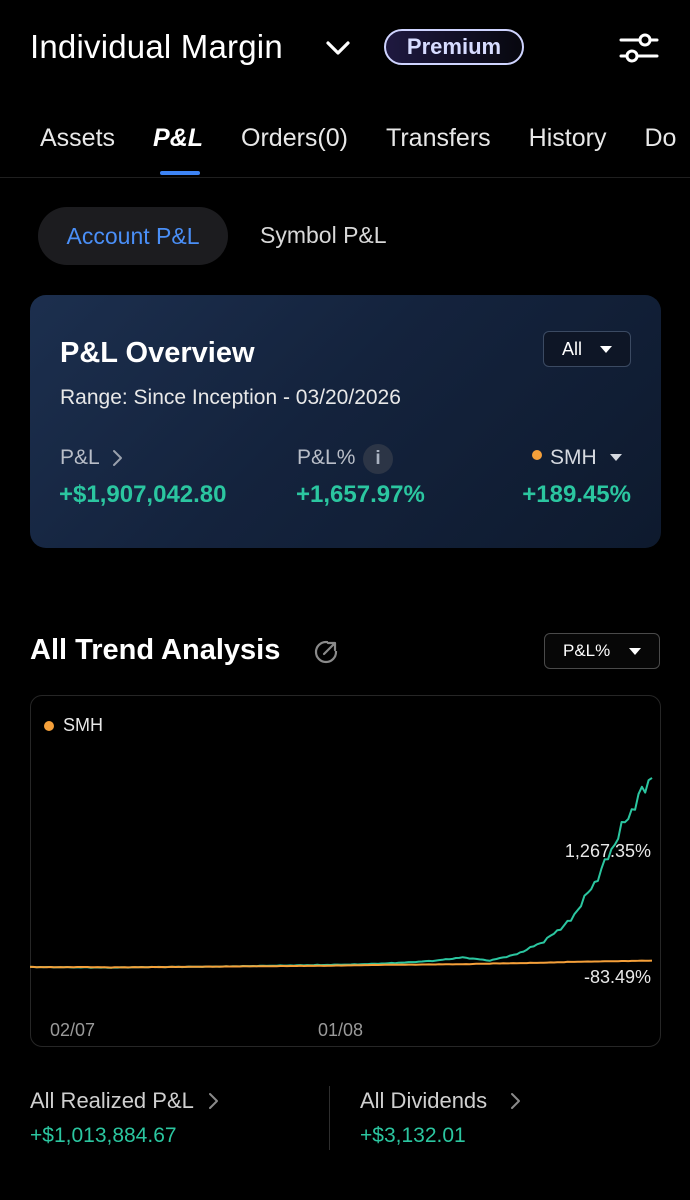  I want to click on tab-pl: P&L, so click(178, 144).